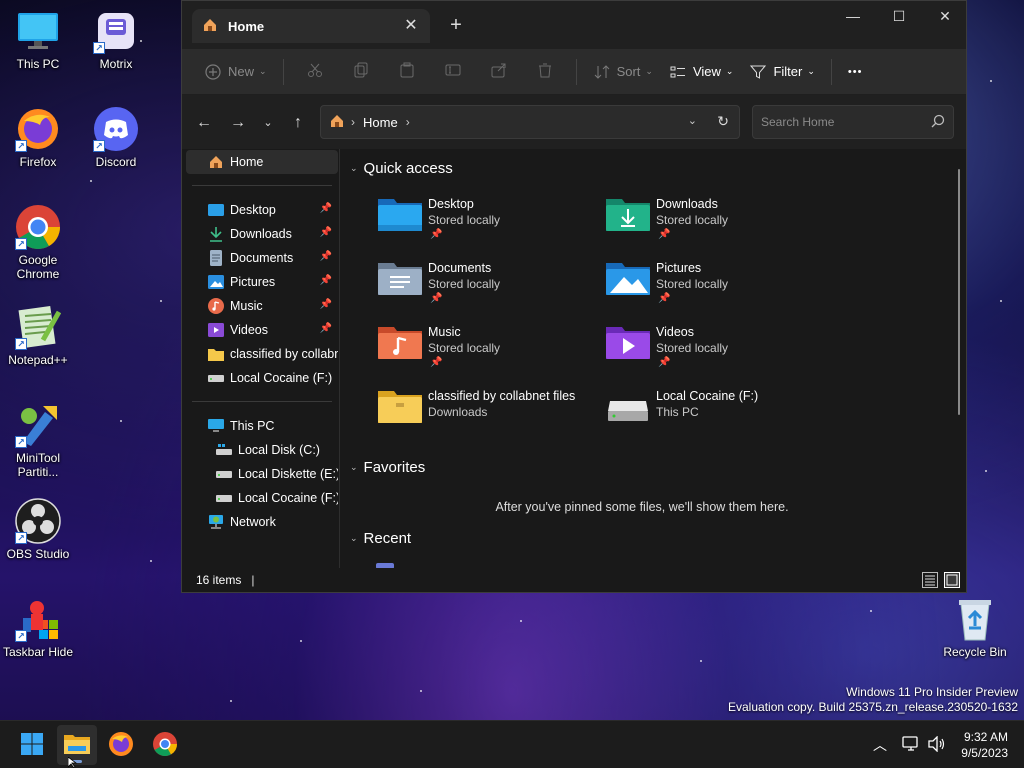  What do you see at coordinates (277, 474) in the screenshot?
I see `sidebar-item-local-diskette-e: Local Diskette (E:)` at bounding box center [277, 474].